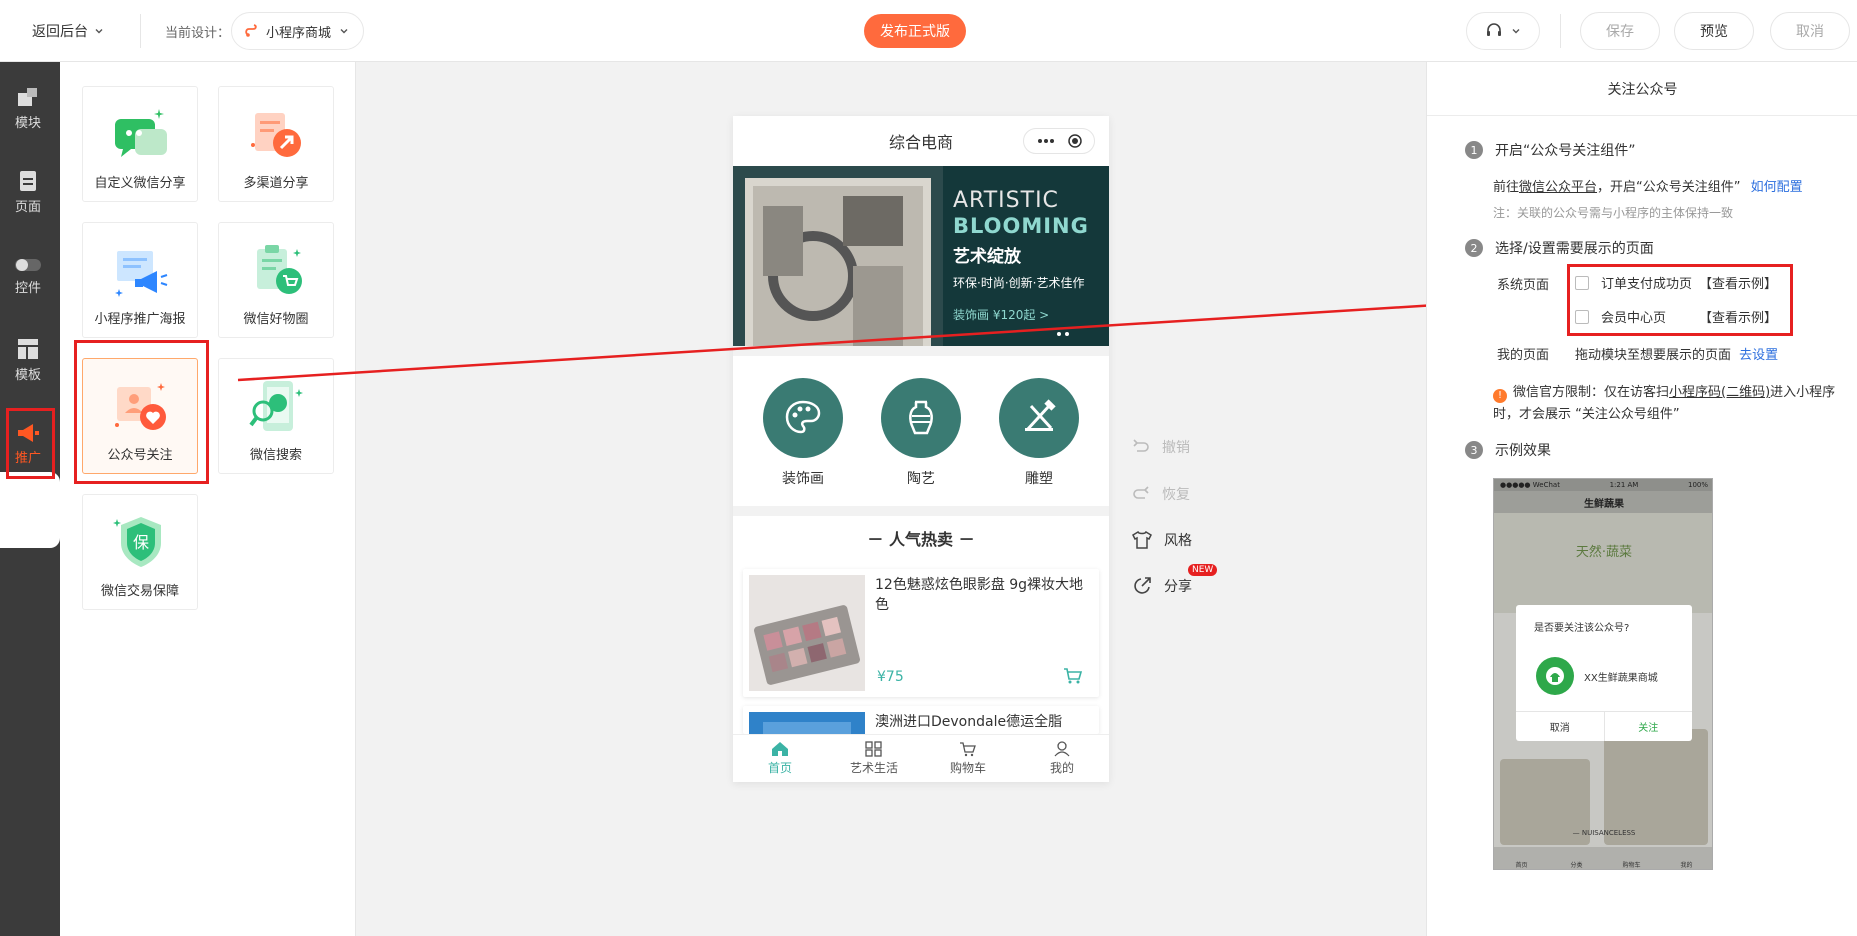 The image size is (1857, 936). Describe the element at coordinates (1604, 833) in the screenshot. I see `example-caption: — NUISANCELESS` at that location.